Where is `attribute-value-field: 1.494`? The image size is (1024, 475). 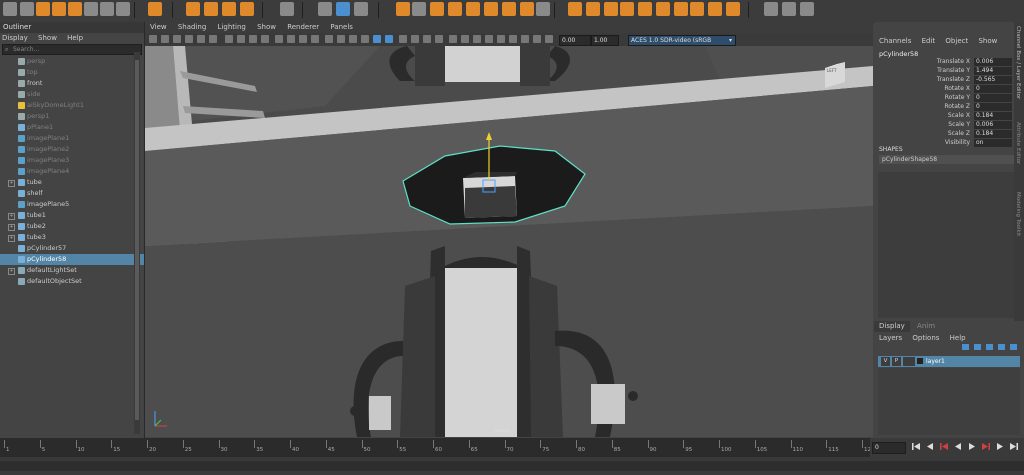
attribute-value-field: 1.494 is located at coordinates (993, 71).